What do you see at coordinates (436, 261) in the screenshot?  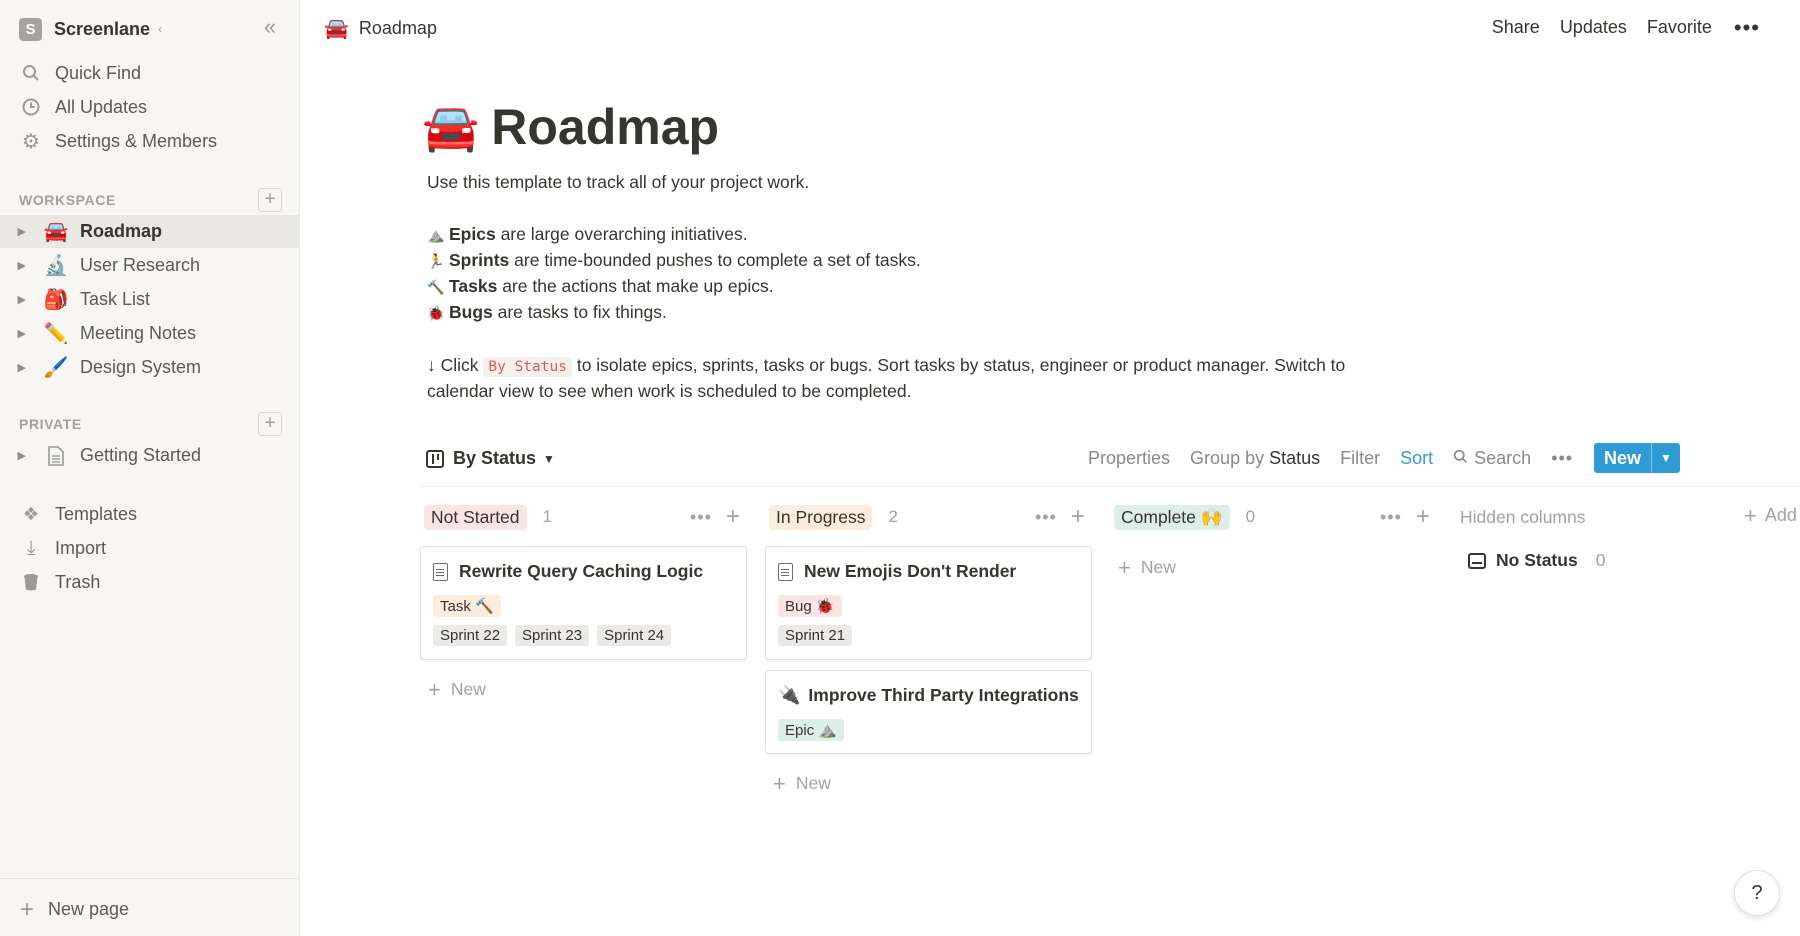 I see `runner-icon: 🏃` at bounding box center [436, 261].